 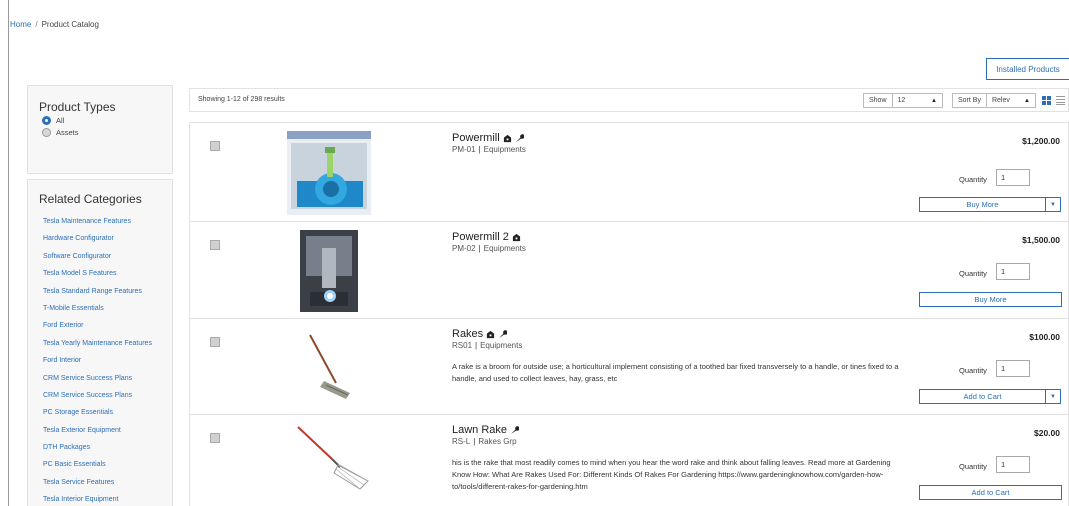 I want to click on lawn-rake-product-image, so click(x=334, y=458).